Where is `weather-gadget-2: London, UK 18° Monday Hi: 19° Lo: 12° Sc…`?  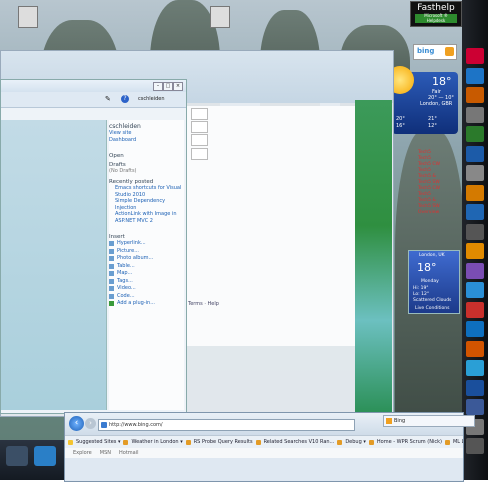
weather-gadget-2: London, UK 18° Monday Hi: 19° Lo: 12° Sc… is located at coordinates (434, 282).